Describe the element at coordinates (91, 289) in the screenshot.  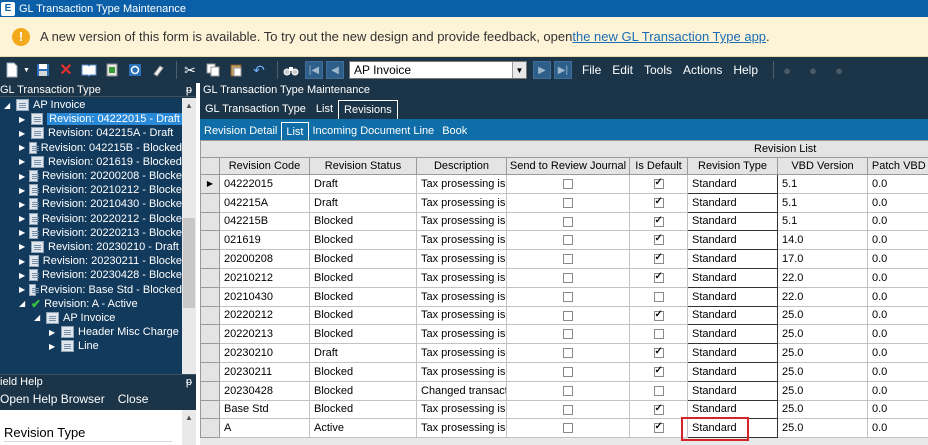
I see `tree-node: ▶ Revision: Base Std - Blocked` at that location.